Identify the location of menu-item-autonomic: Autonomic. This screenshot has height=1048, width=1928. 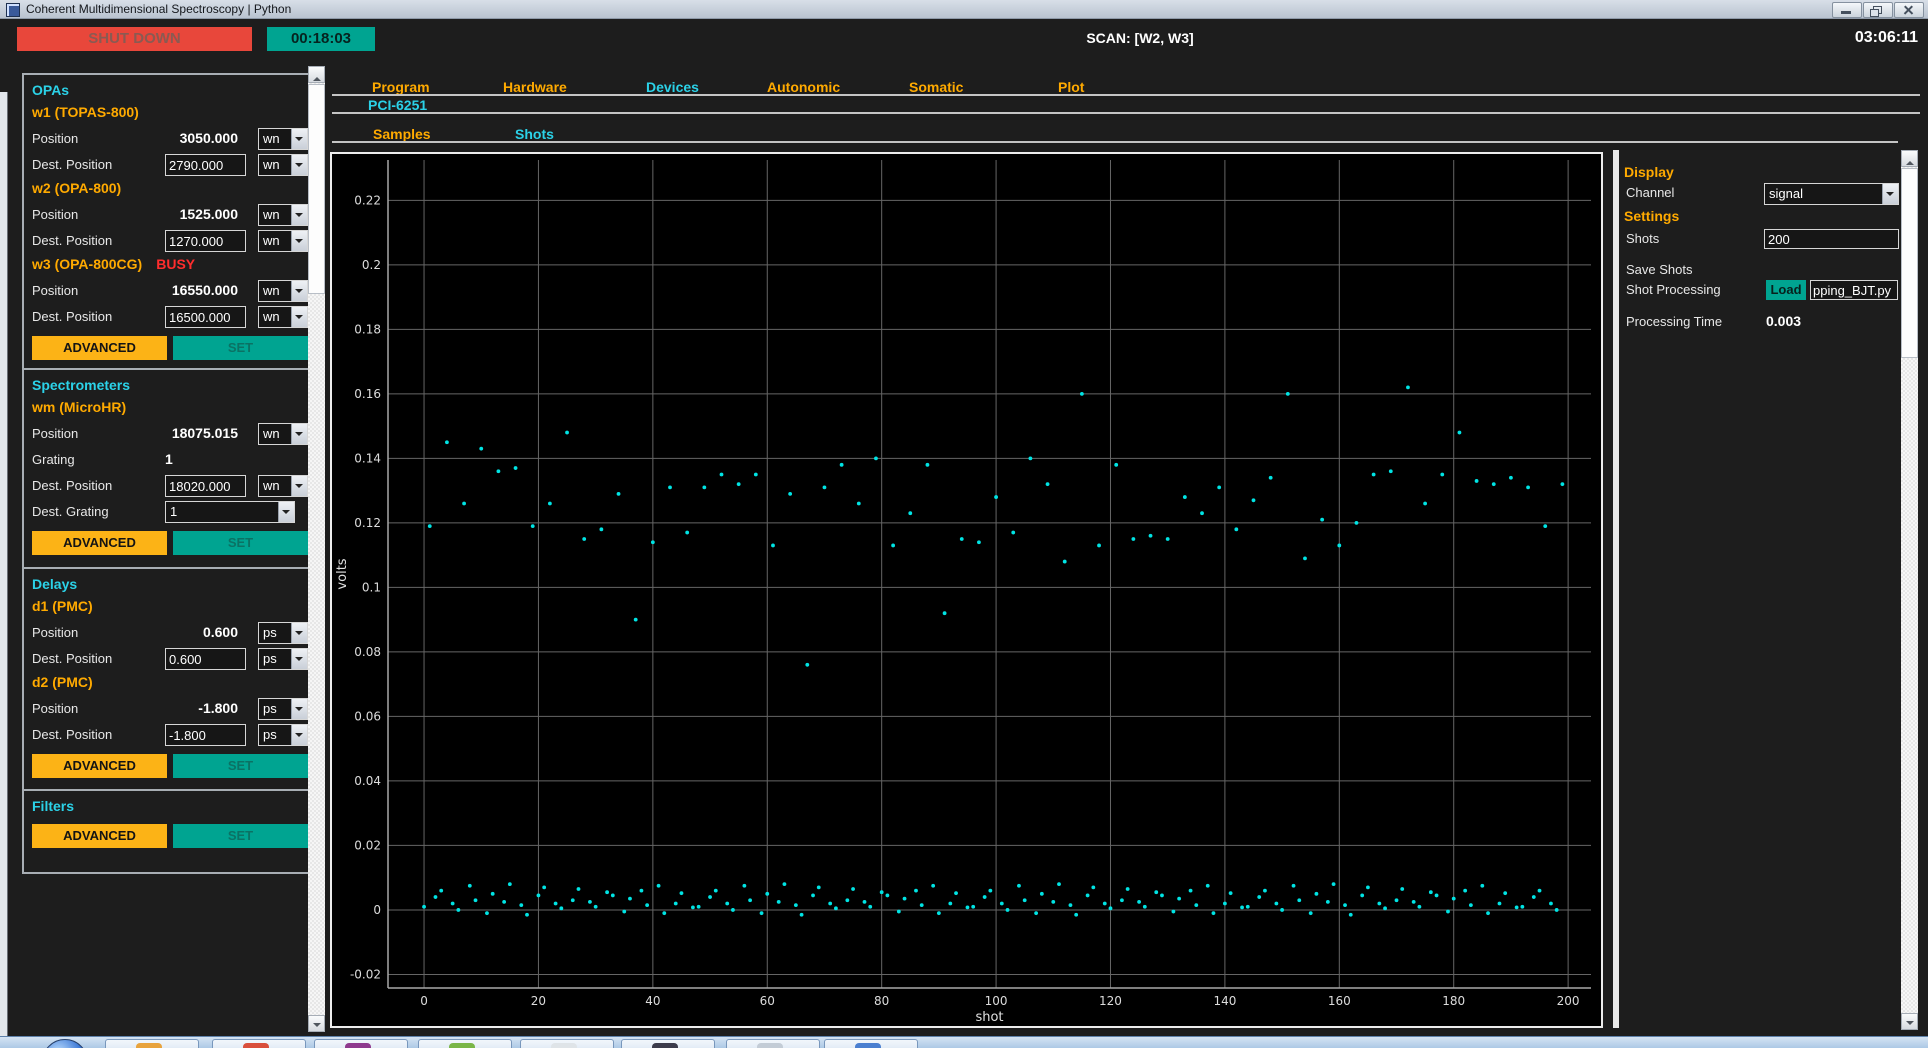
(803, 87).